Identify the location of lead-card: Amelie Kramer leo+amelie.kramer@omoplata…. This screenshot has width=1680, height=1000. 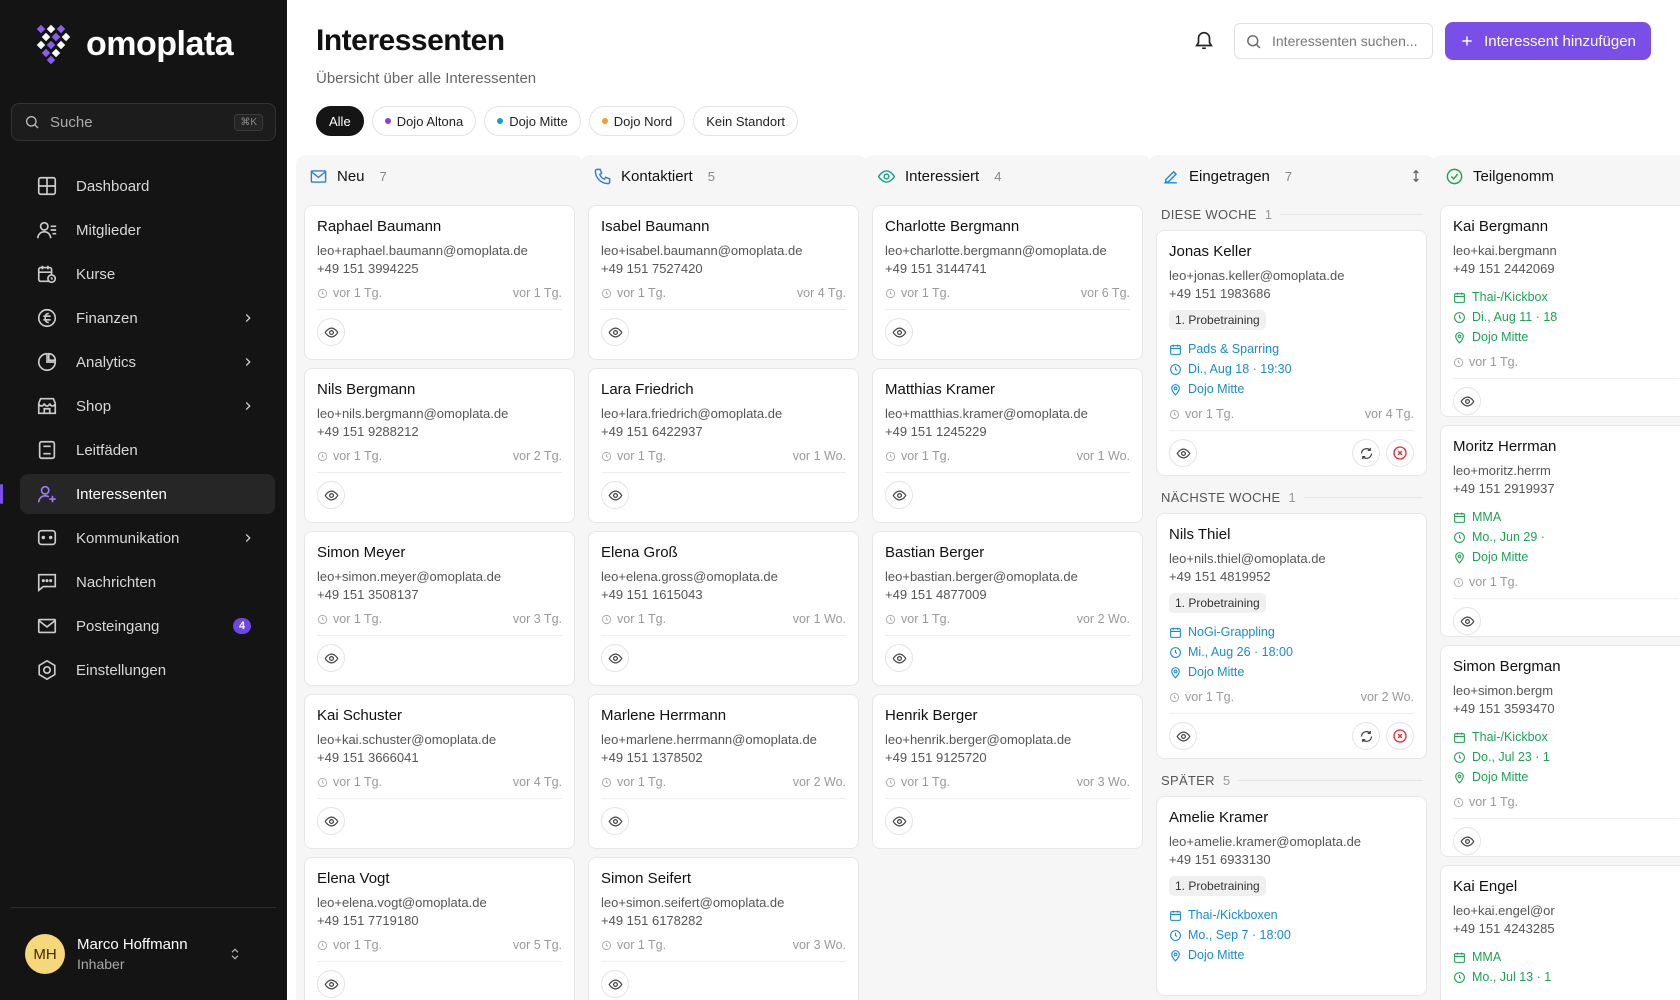
(1291, 896).